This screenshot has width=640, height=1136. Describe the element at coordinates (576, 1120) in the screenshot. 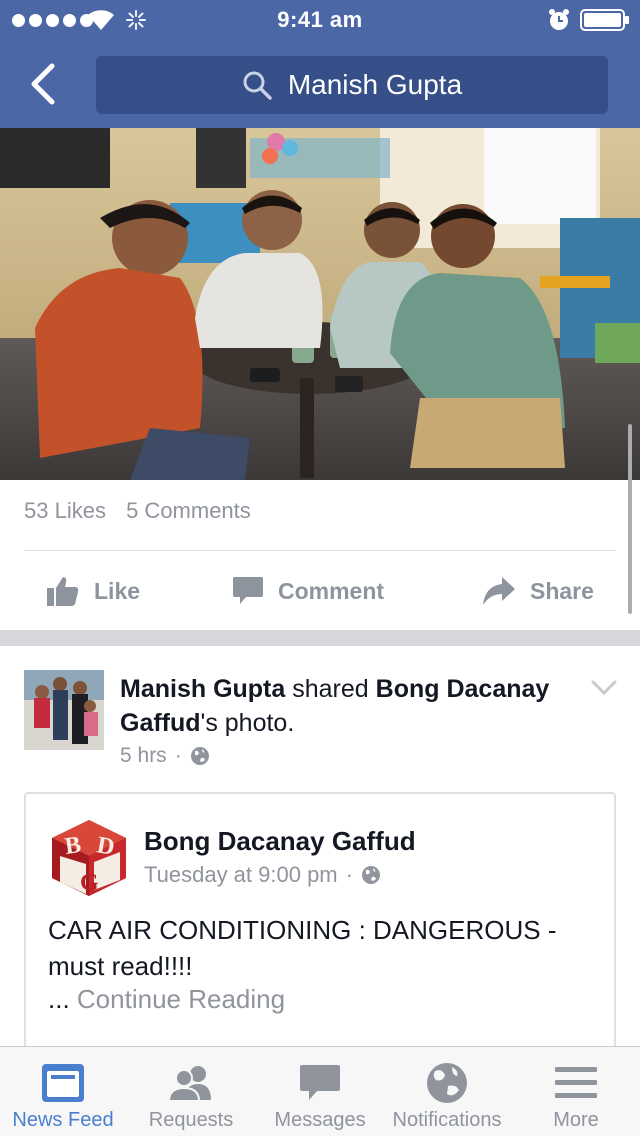

I see `tab-label: More` at that location.